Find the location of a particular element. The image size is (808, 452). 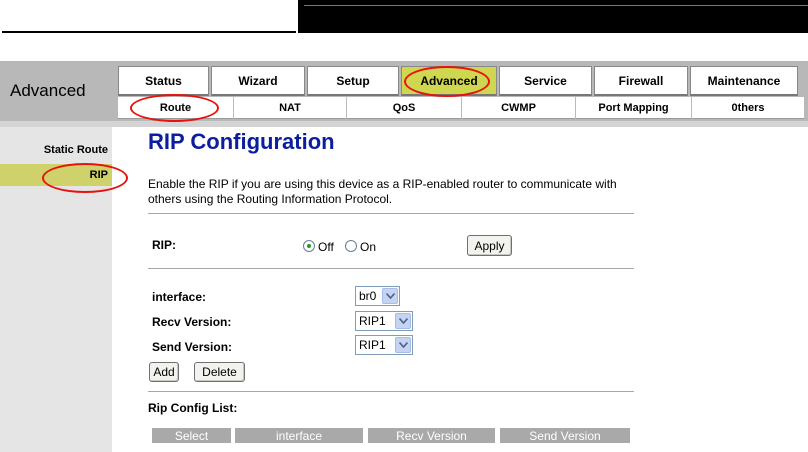

rip-off-radio is located at coordinates (309, 246).